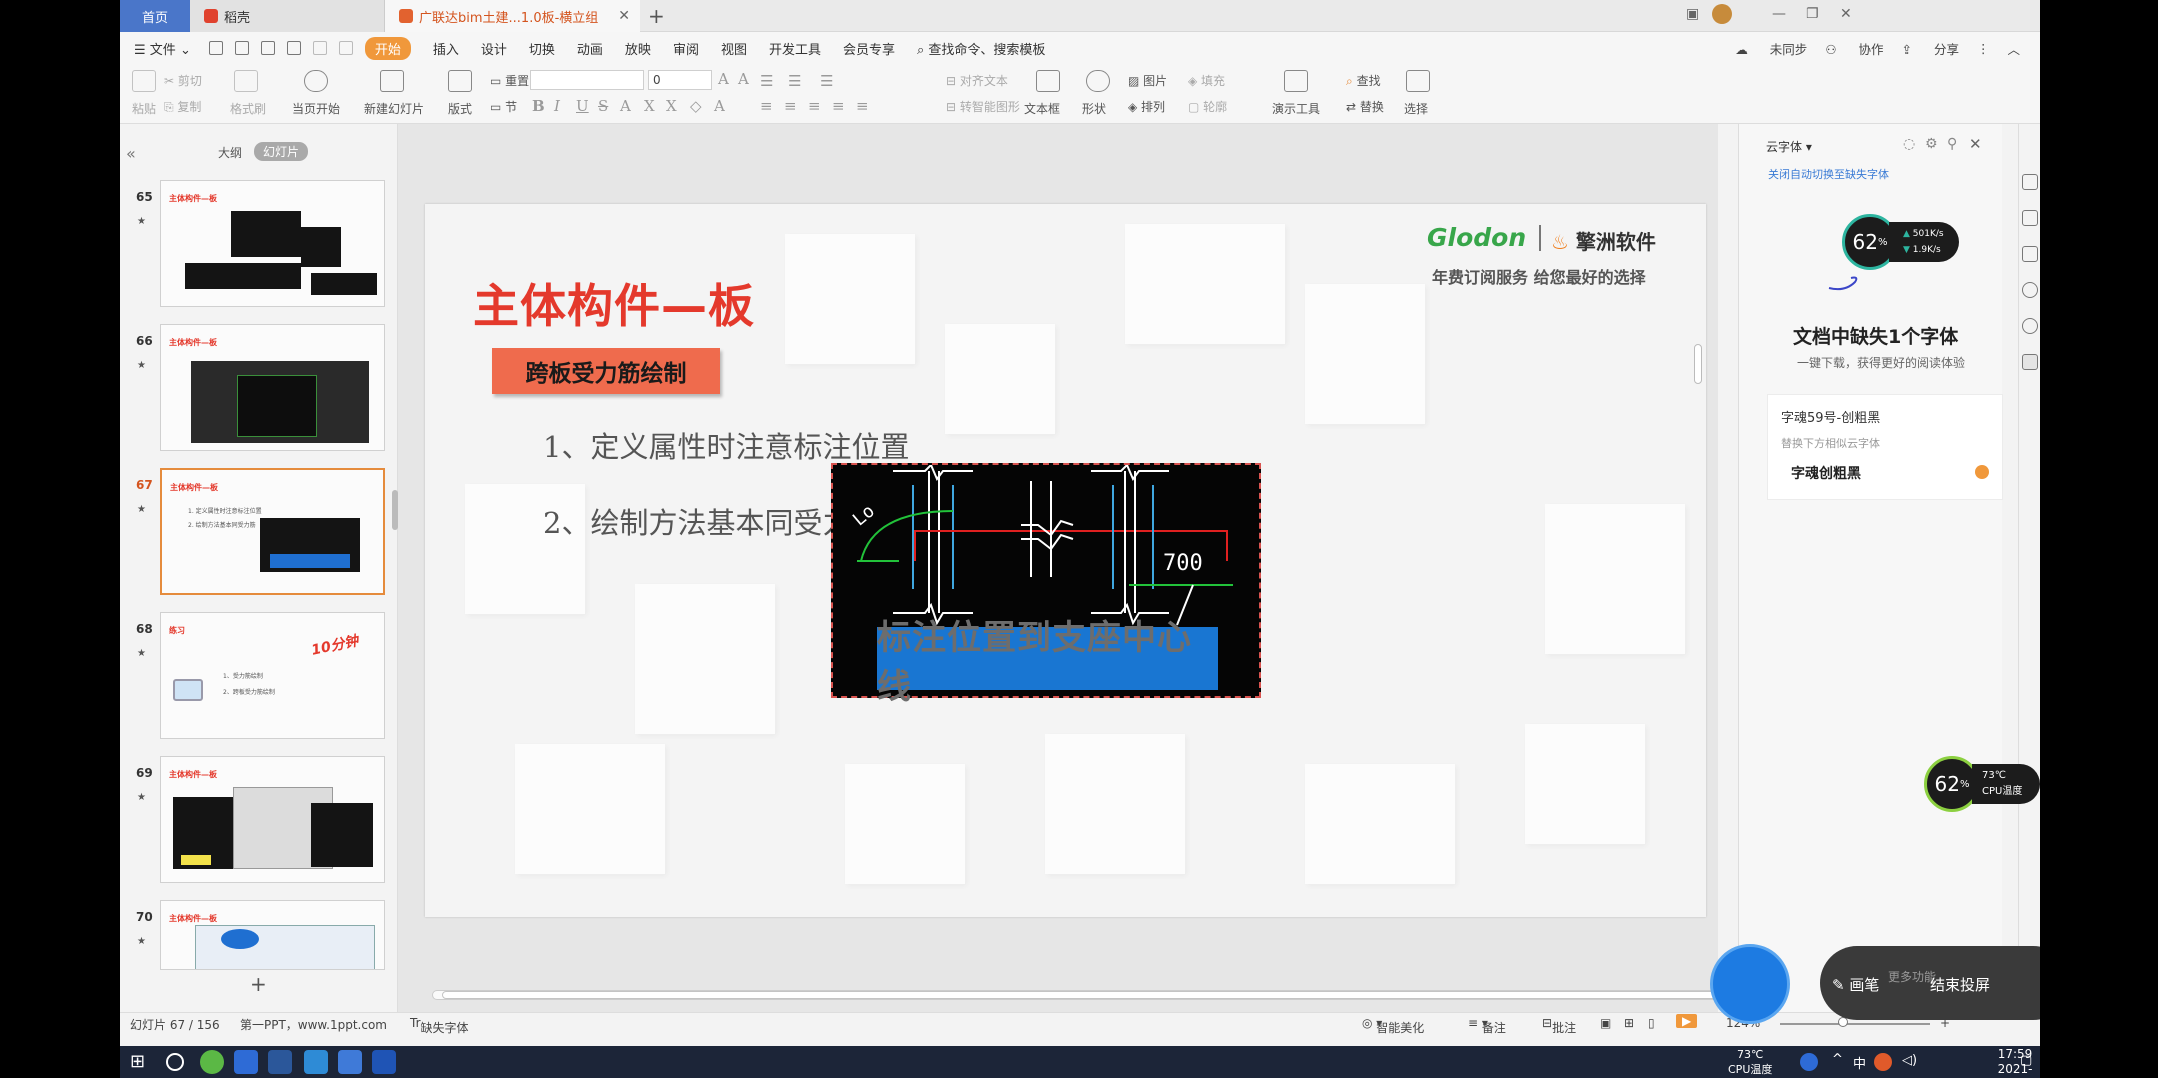 Image resolution: width=2158 pixels, height=1078 pixels. I want to click on bullet-1: 1、定义属性时注意标注位置, so click(726, 445).